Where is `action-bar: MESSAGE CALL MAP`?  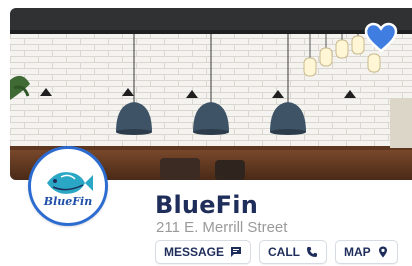 action-bar: MESSAGE CALL MAP is located at coordinates (276, 252).